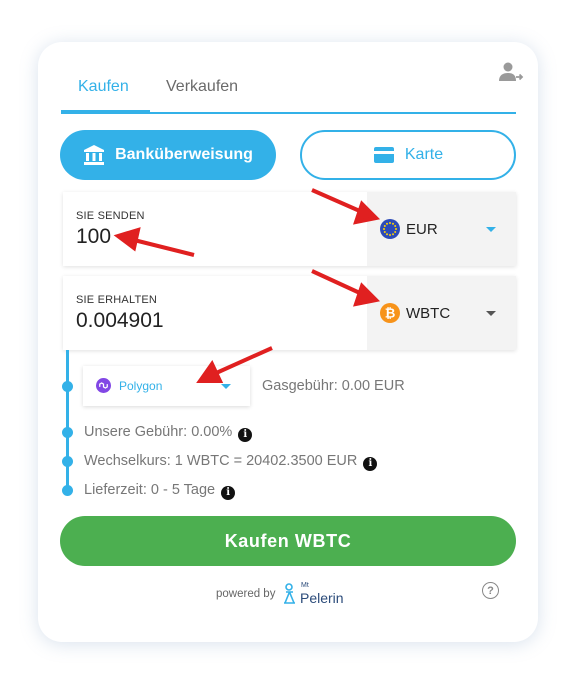  Describe the element at coordinates (441, 229) in the screenshot. I see `send-currency-select: EUR` at that location.